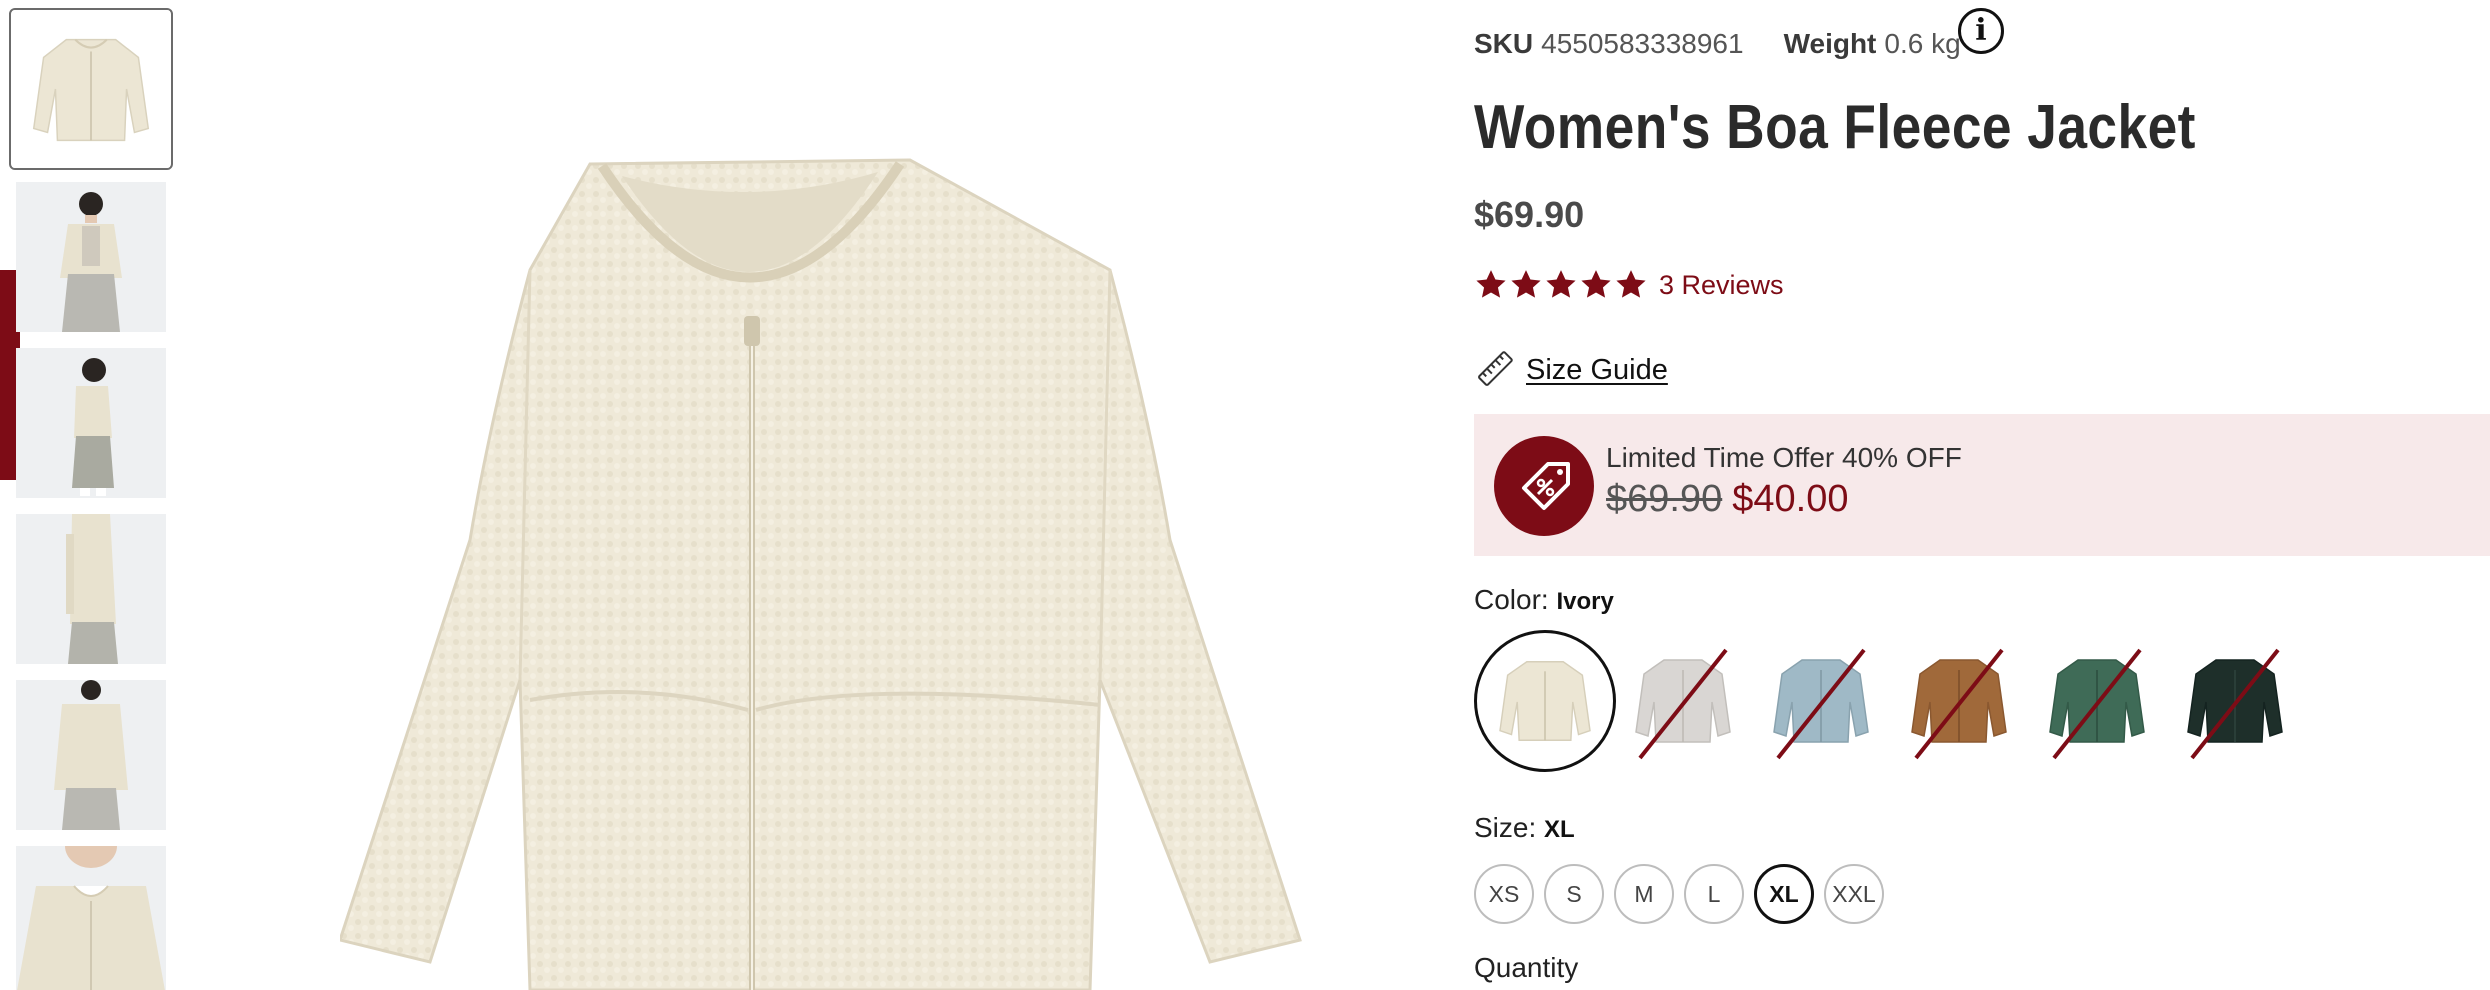  I want to click on size-option-m: M, so click(1644, 894).